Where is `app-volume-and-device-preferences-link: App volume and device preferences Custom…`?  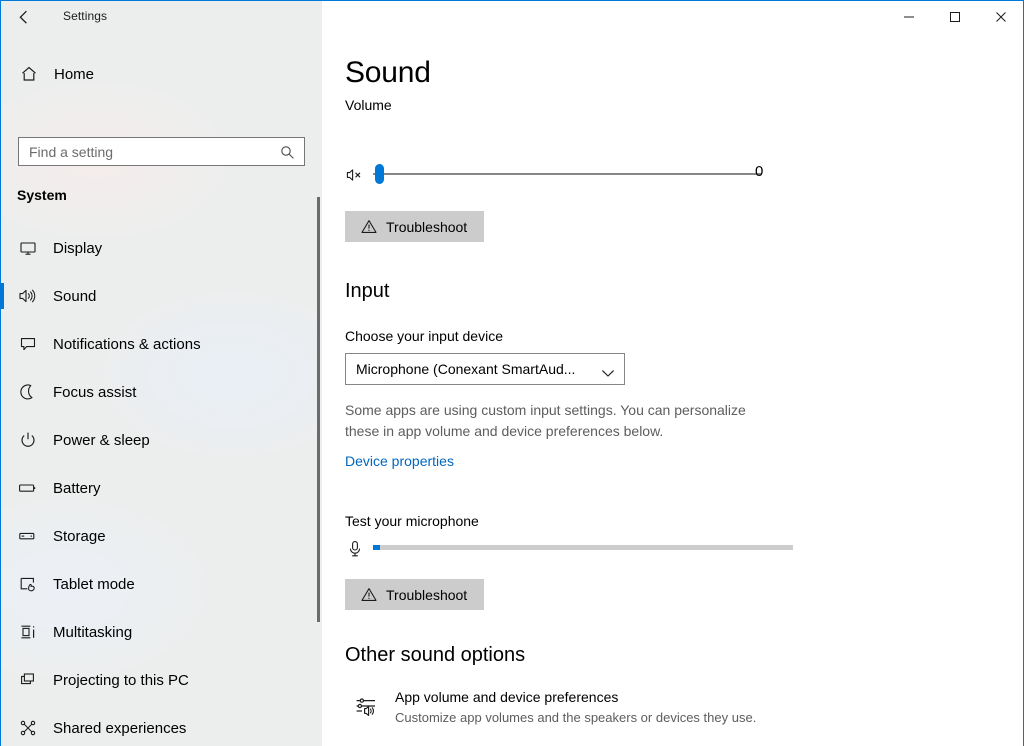
app-volume-and-device-preferences-link: App volume and device preferences Custom… is located at coordinates (575, 707).